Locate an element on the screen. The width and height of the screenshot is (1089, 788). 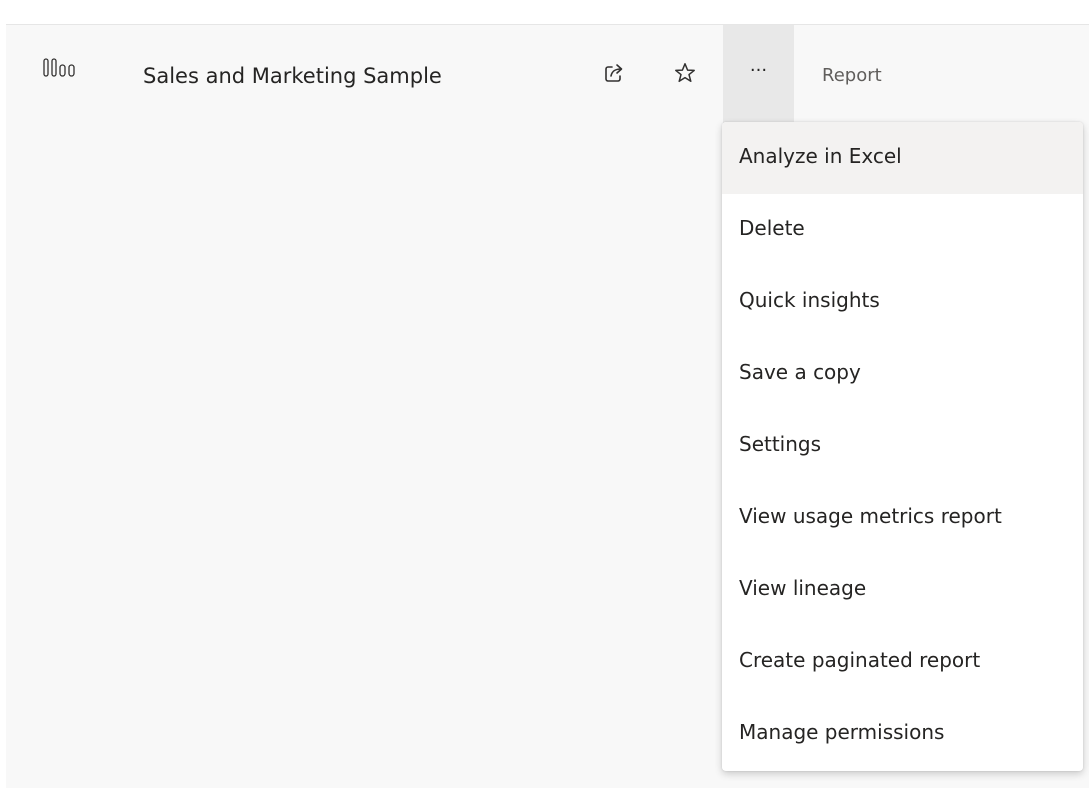
menu-item-delete: Delete is located at coordinates (902, 230).